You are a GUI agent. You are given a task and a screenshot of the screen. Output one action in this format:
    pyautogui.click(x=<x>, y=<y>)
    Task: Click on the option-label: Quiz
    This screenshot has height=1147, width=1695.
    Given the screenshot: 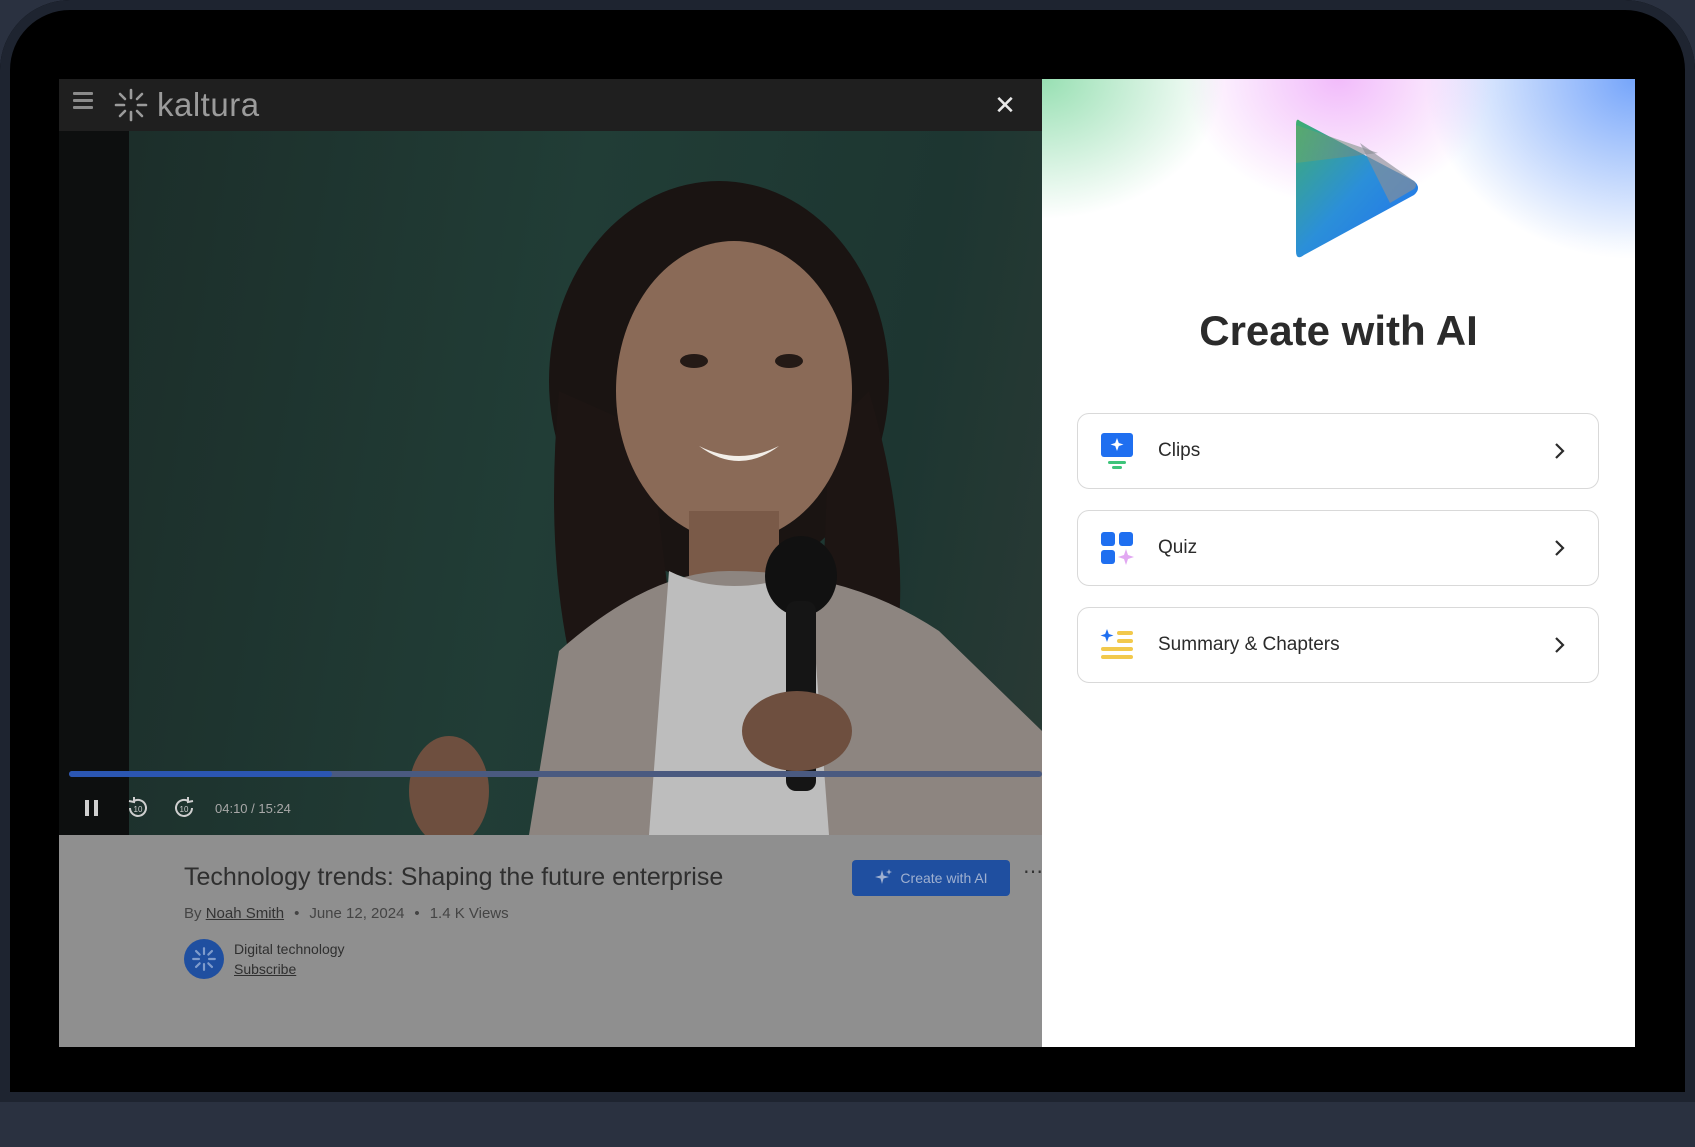 What is the action you would take?
    pyautogui.click(x=1178, y=547)
    